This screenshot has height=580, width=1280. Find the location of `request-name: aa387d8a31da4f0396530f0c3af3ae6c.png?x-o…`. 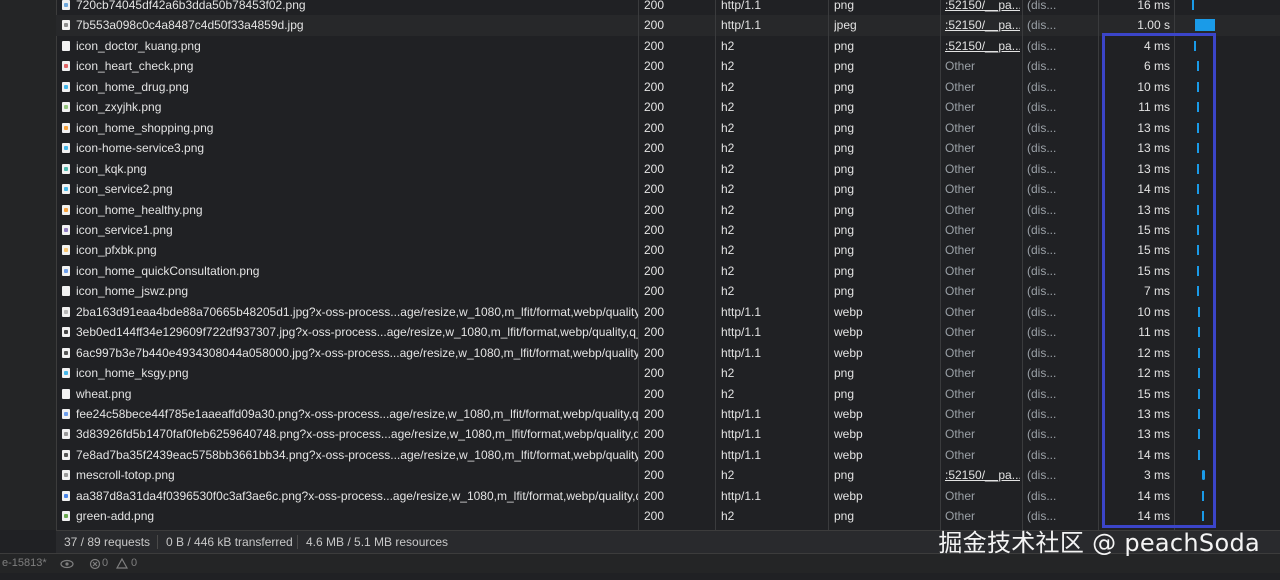

request-name: aa387d8a31da4f0396530f0c3af3ae6c.png?x-o… is located at coordinates (350, 496).